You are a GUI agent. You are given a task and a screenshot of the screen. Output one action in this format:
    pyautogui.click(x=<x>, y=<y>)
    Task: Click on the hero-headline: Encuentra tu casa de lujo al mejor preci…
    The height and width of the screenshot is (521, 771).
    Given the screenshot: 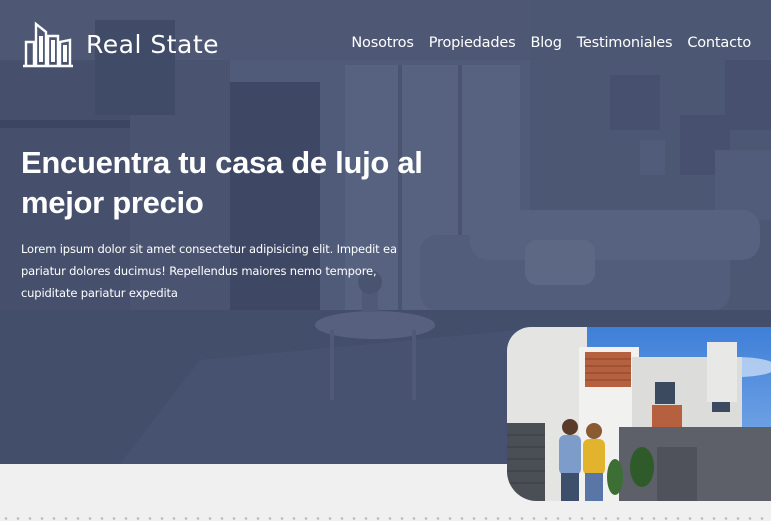 What is the action you would take?
    pyautogui.click(x=222, y=182)
    